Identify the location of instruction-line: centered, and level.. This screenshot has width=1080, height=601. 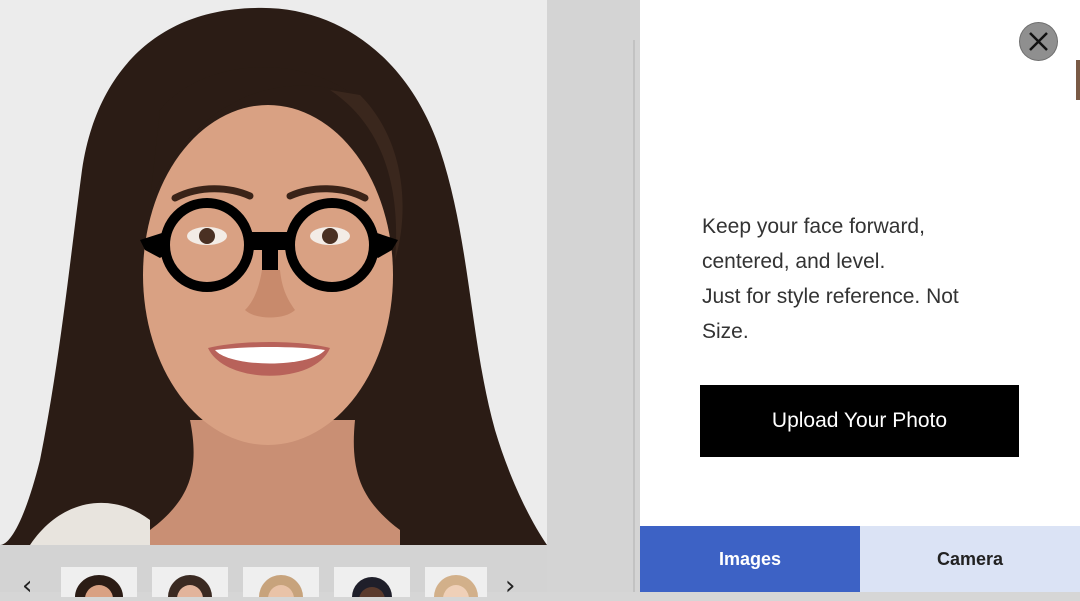
(794, 261).